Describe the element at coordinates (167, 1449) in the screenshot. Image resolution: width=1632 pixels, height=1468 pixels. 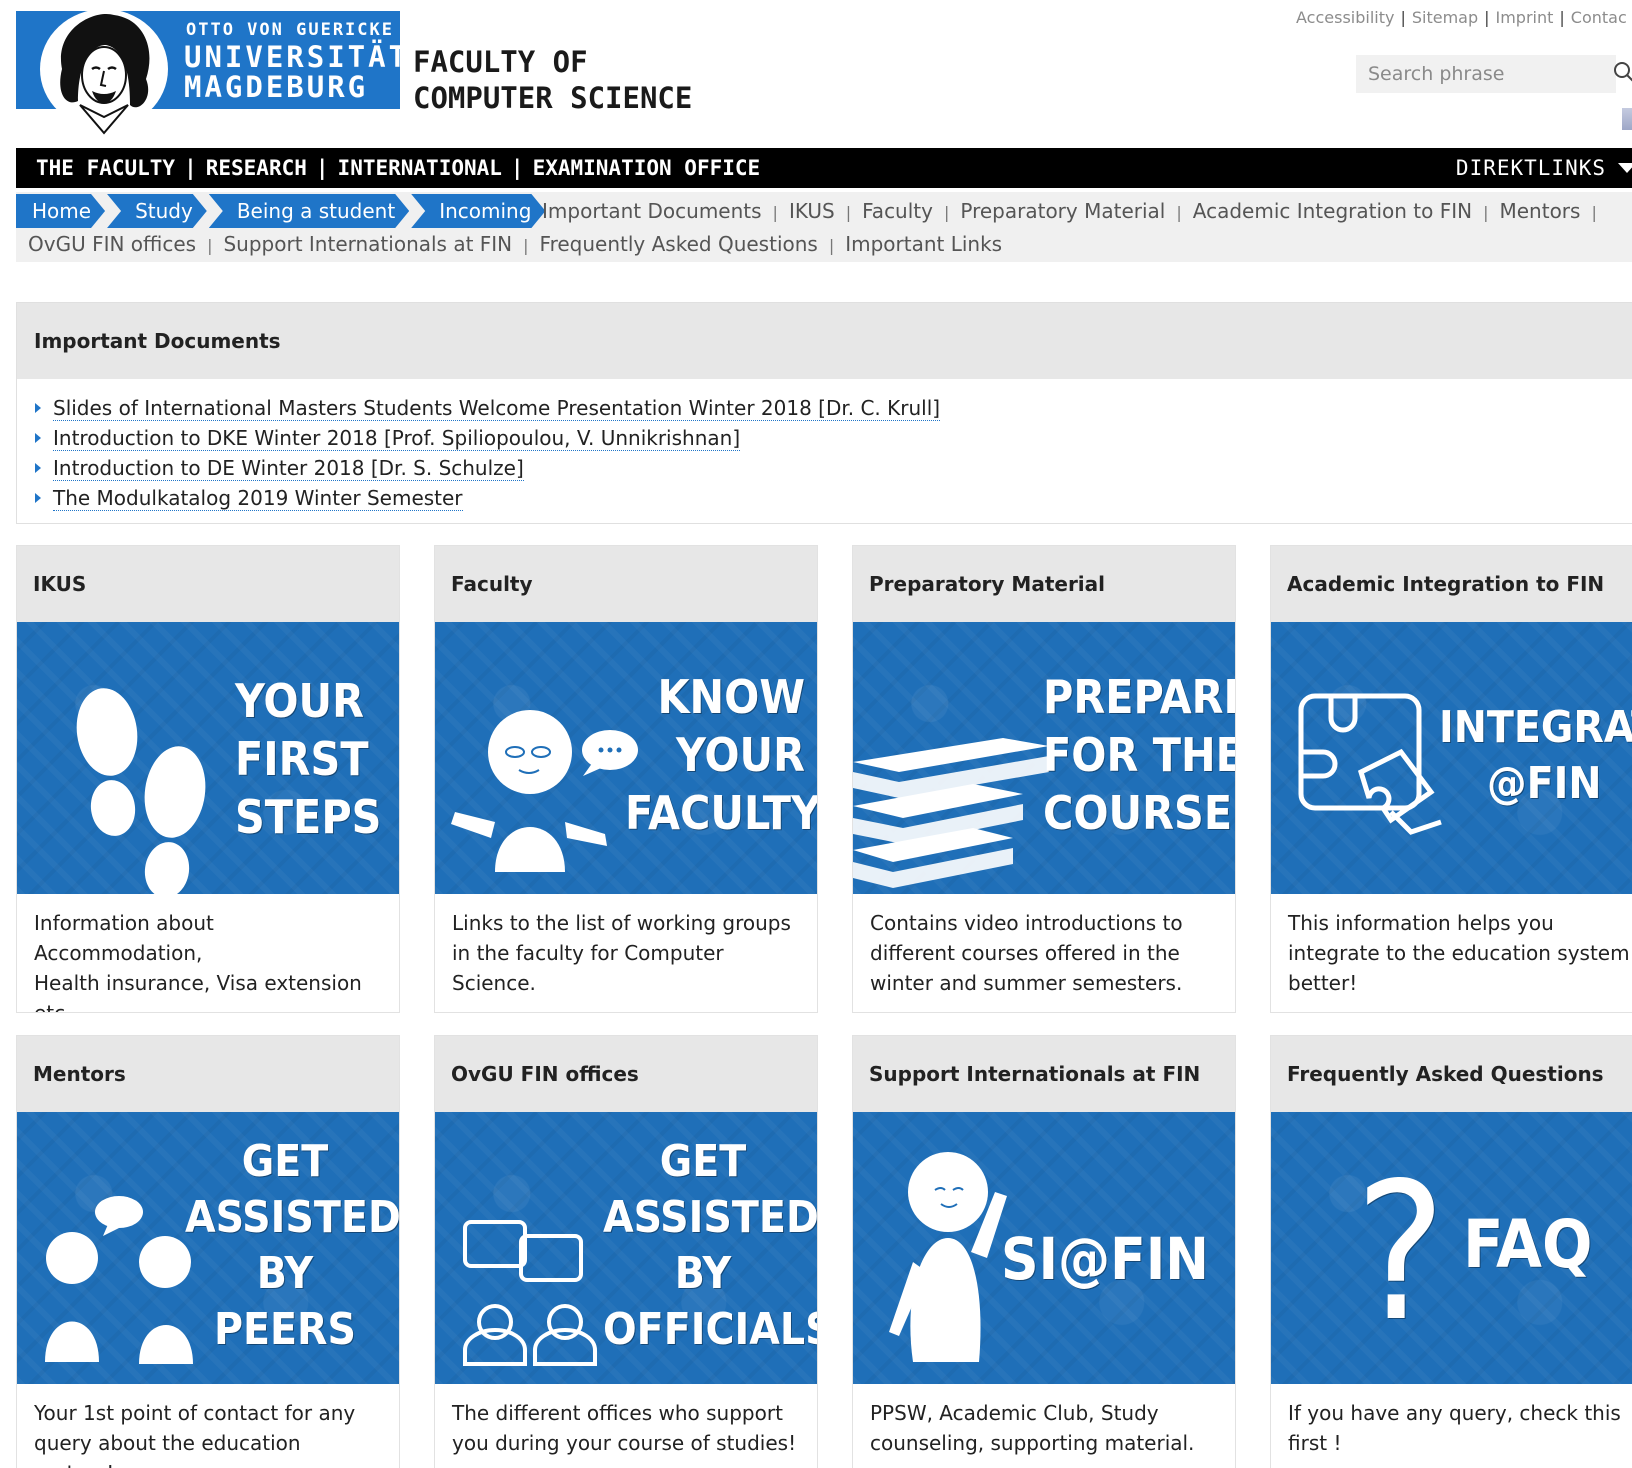
I see `description-line: query about the education system!` at that location.